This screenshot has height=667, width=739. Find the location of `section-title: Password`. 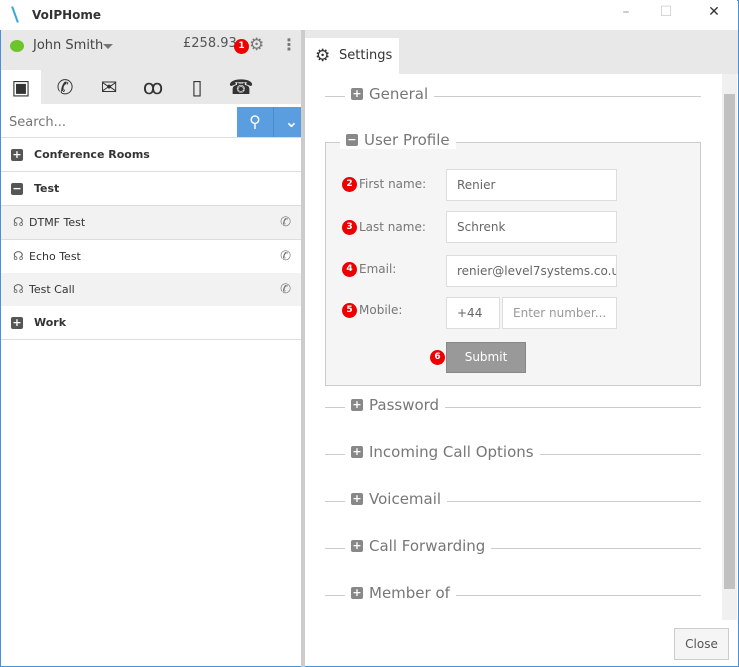

section-title: Password is located at coordinates (404, 405).